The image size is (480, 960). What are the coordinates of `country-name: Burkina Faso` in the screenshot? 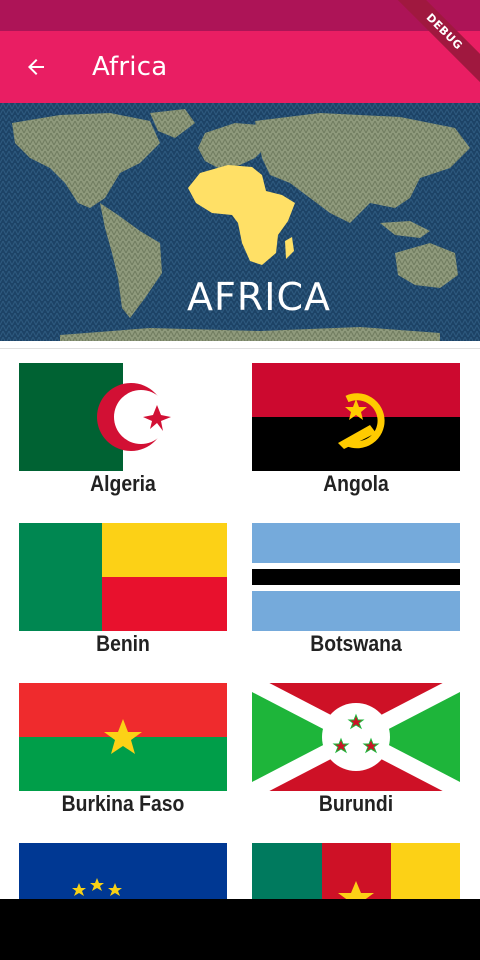 It's located at (123, 803).